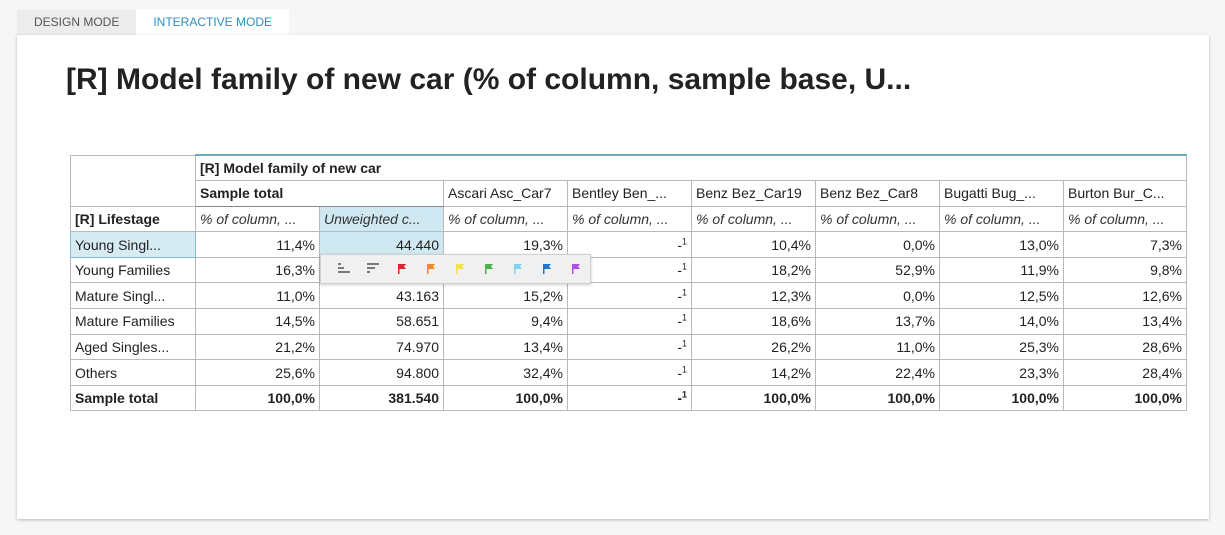  What do you see at coordinates (1125, 347) in the screenshot?
I see `table-cell: 28,6%` at bounding box center [1125, 347].